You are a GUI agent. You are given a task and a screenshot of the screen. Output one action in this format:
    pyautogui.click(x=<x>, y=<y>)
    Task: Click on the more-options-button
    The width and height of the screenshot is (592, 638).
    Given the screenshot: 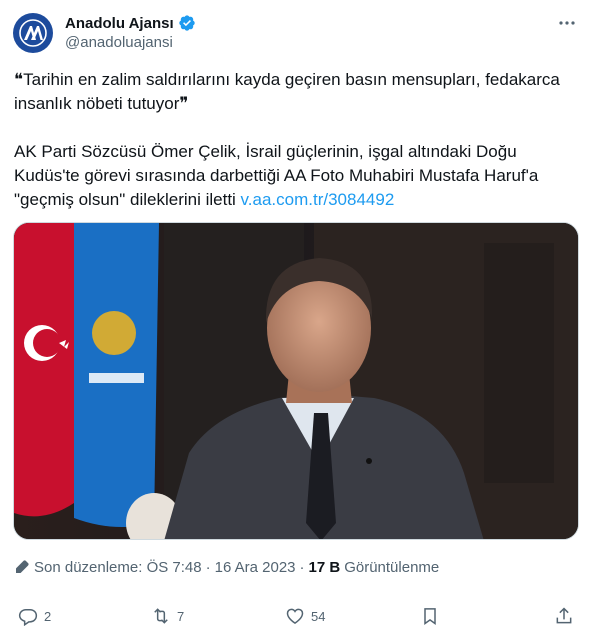 What is the action you would take?
    pyautogui.click(x=567, y=23)
    